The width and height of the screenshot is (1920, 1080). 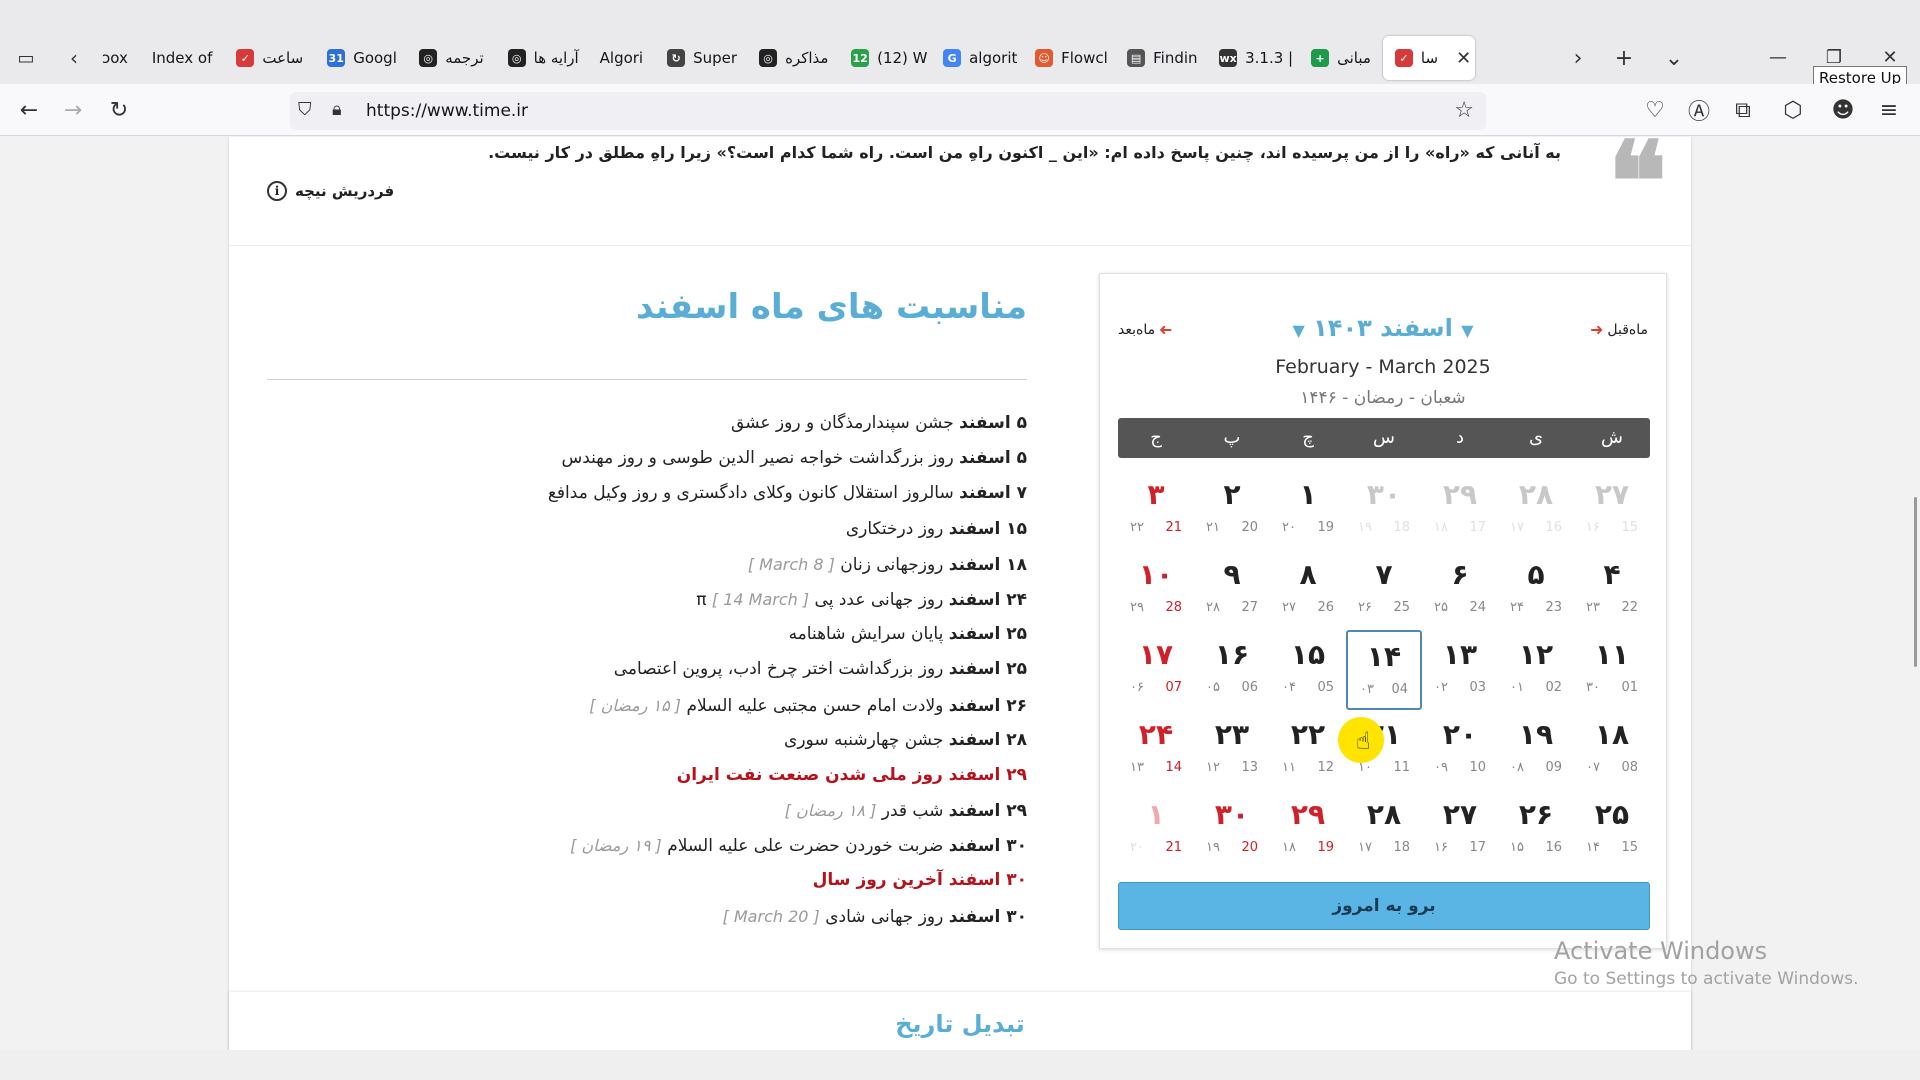 I want to click on persian-day-number: ۲۰, so click(x=1460, y=735).